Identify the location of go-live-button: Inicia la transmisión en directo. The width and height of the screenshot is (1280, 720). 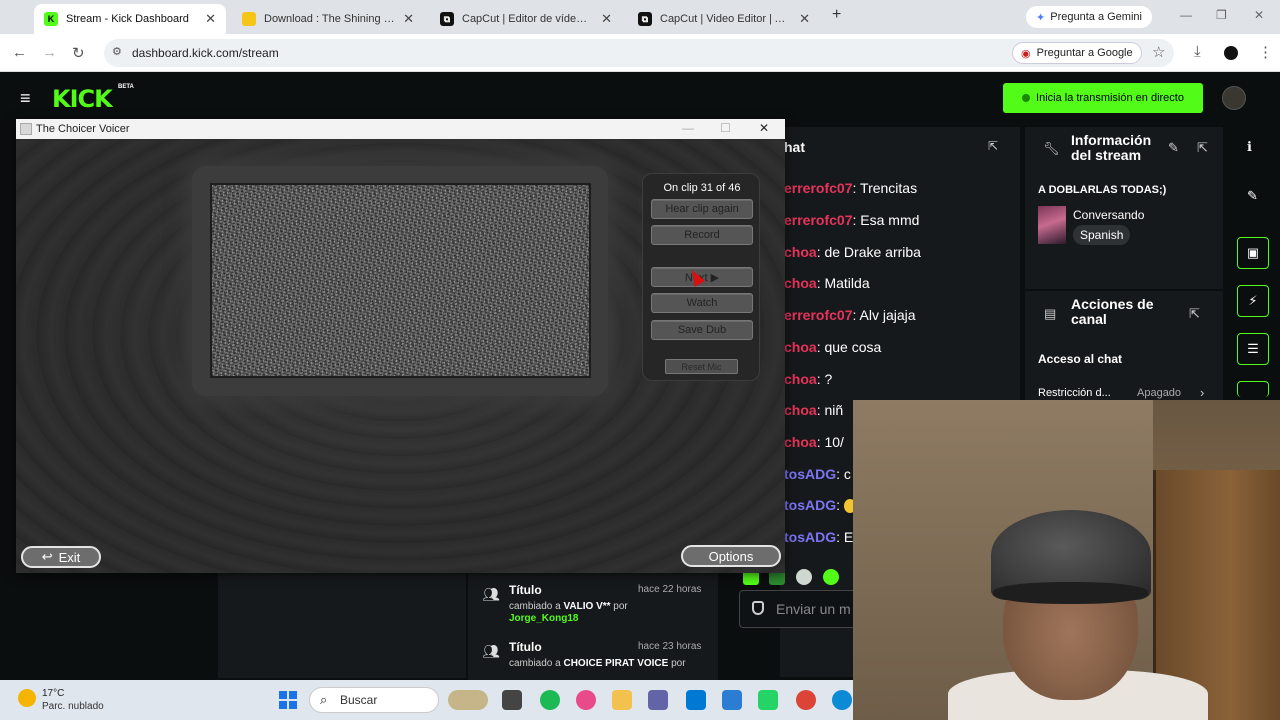
(1103, 98).